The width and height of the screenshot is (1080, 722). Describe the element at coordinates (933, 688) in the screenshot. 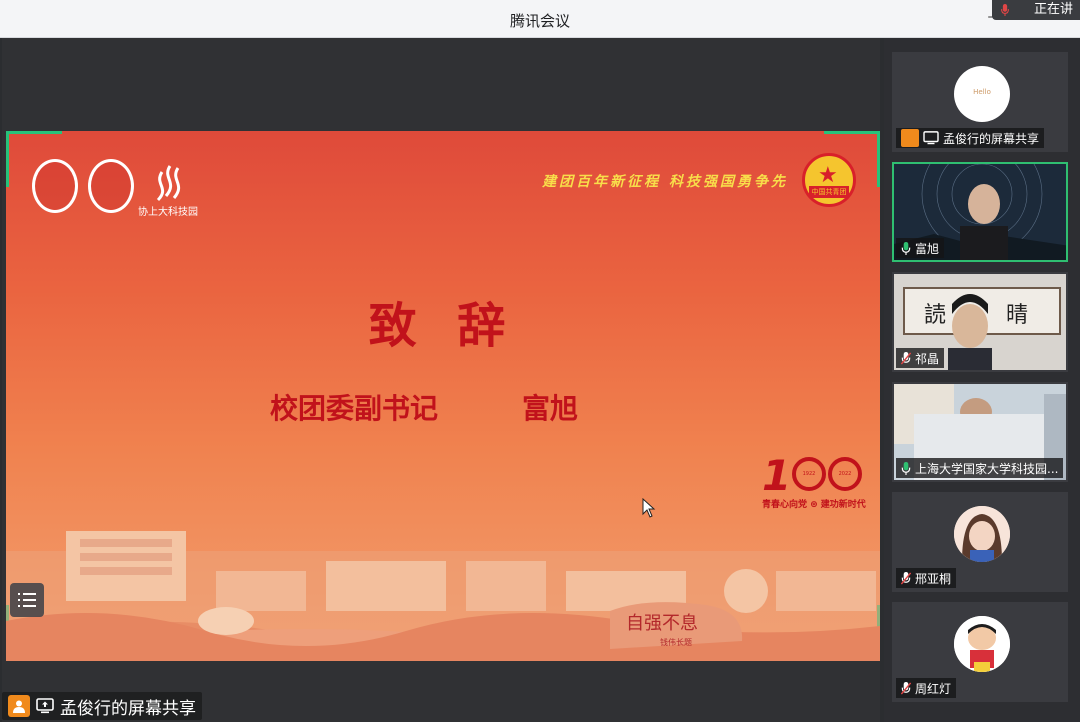

I see `participant-name: 周红灯` at that location.